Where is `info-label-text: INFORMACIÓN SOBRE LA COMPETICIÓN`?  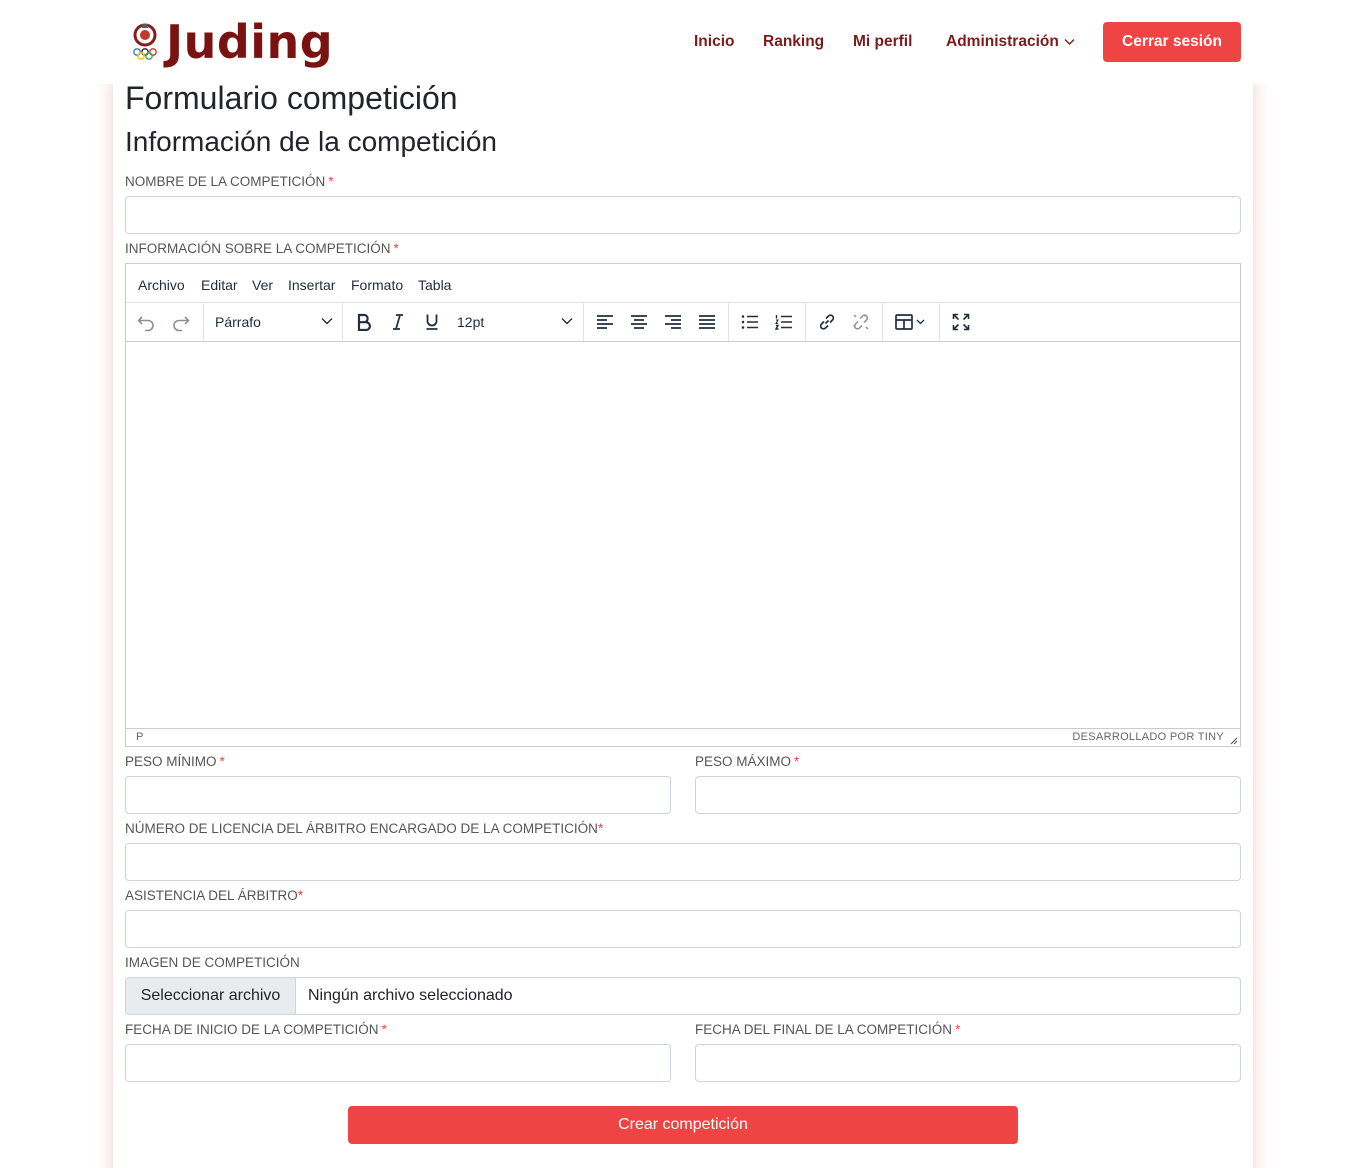
info-label-text: INFORMACIÓN SOBRE LA COMPETICIÓN is located at coordinates (258, 248).